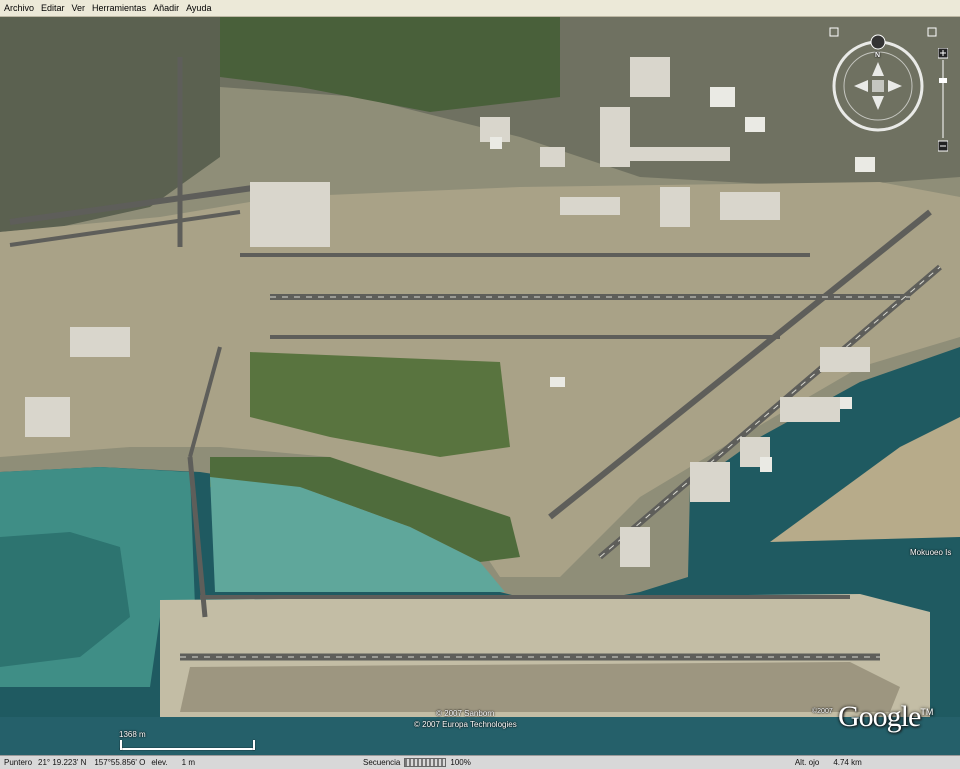 The image size is (960, 769). Describe the element at coordinates (822, 711) in the screenshot. I see `google-copyright-year: ©2007` at that location.